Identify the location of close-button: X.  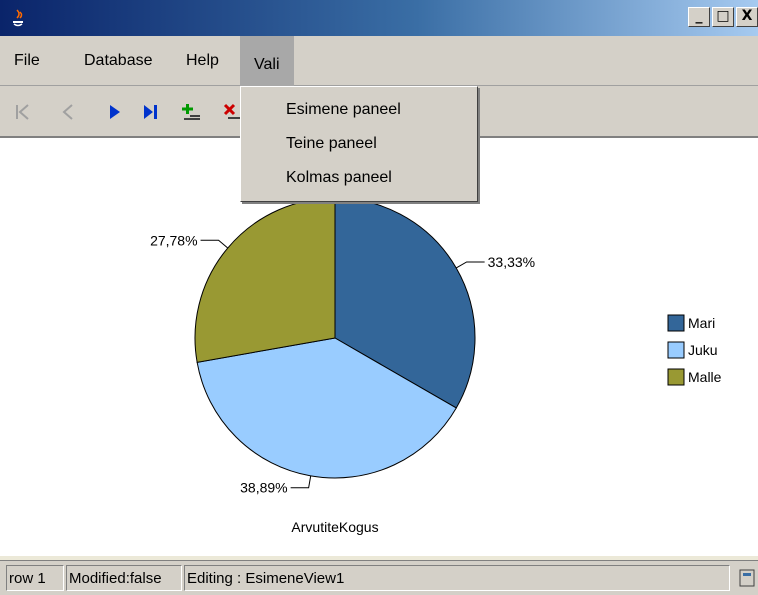
(747, 17).